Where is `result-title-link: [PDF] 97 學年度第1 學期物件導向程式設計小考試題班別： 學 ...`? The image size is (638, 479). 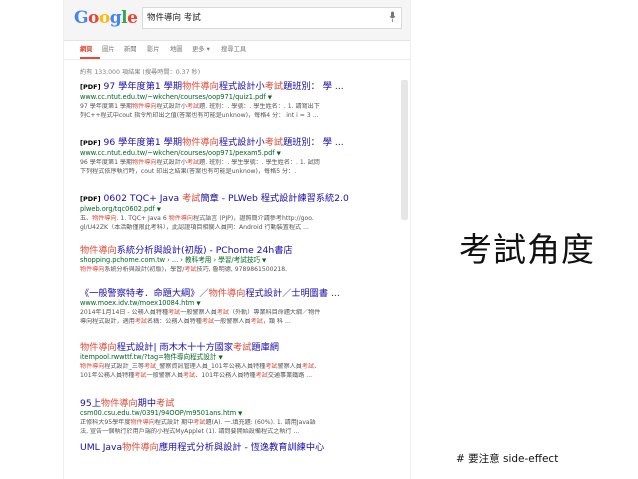 result-title-link: [PDF] 97 學年度第1 學期物件導向程式設計小考試題班別： 學 ... is located at coordinates (240, 87).